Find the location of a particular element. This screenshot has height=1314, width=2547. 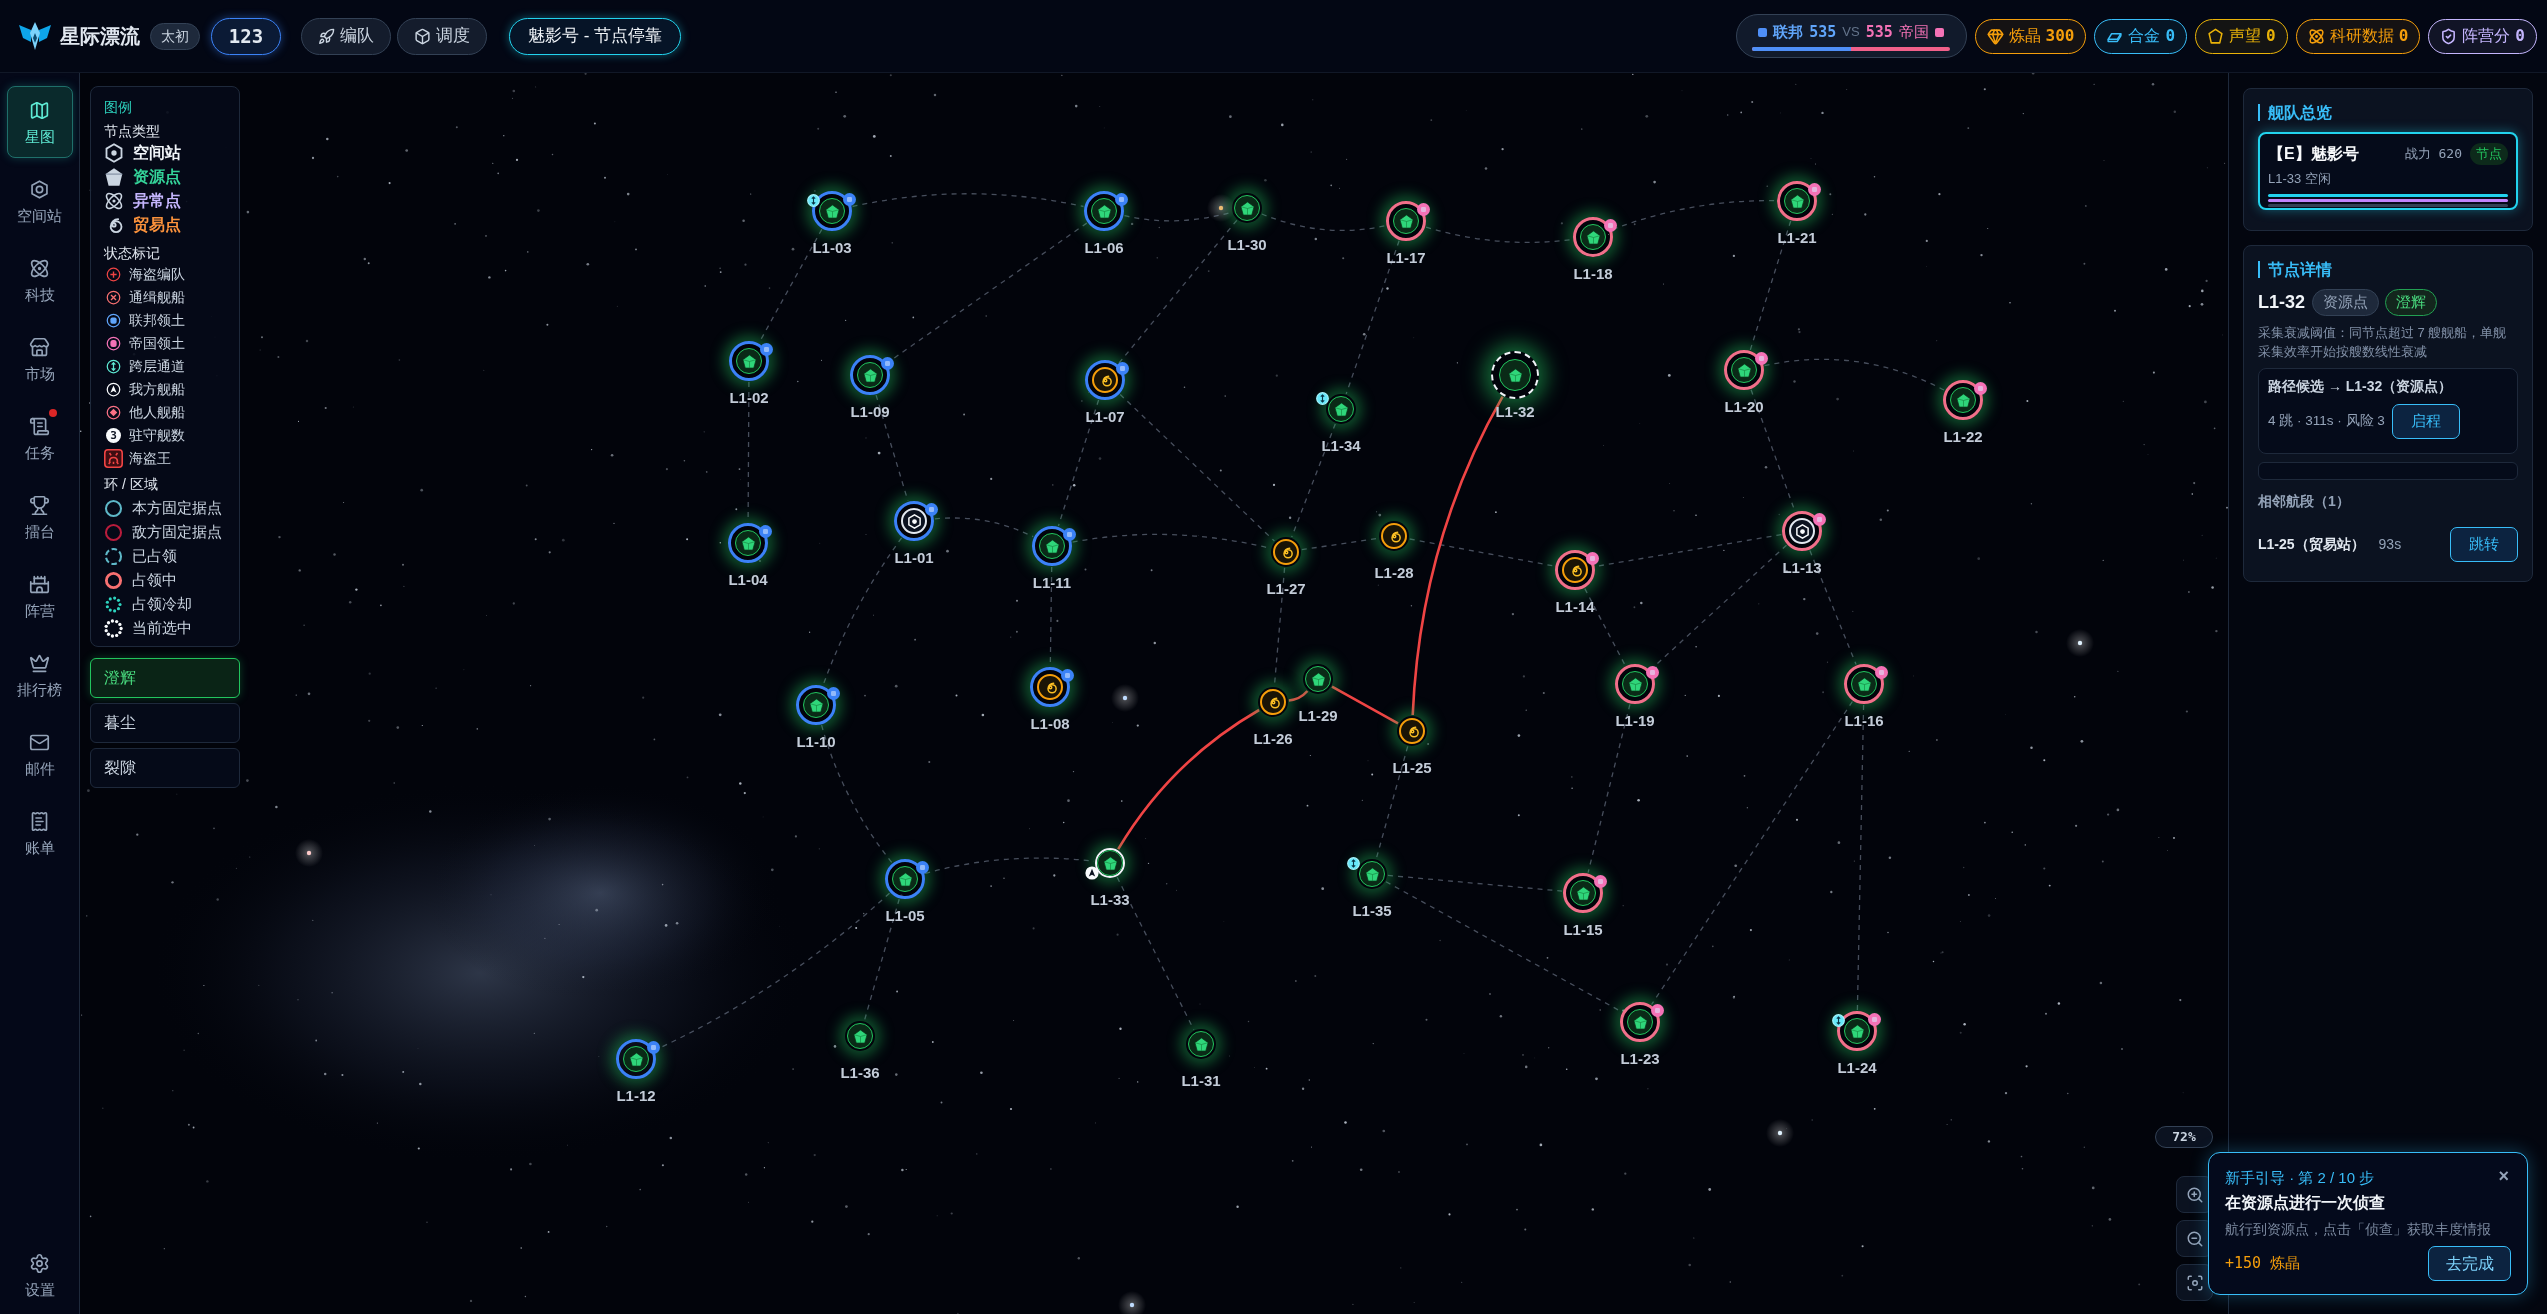

faction-name: 帝国 is located at coordinates (1913, 31).